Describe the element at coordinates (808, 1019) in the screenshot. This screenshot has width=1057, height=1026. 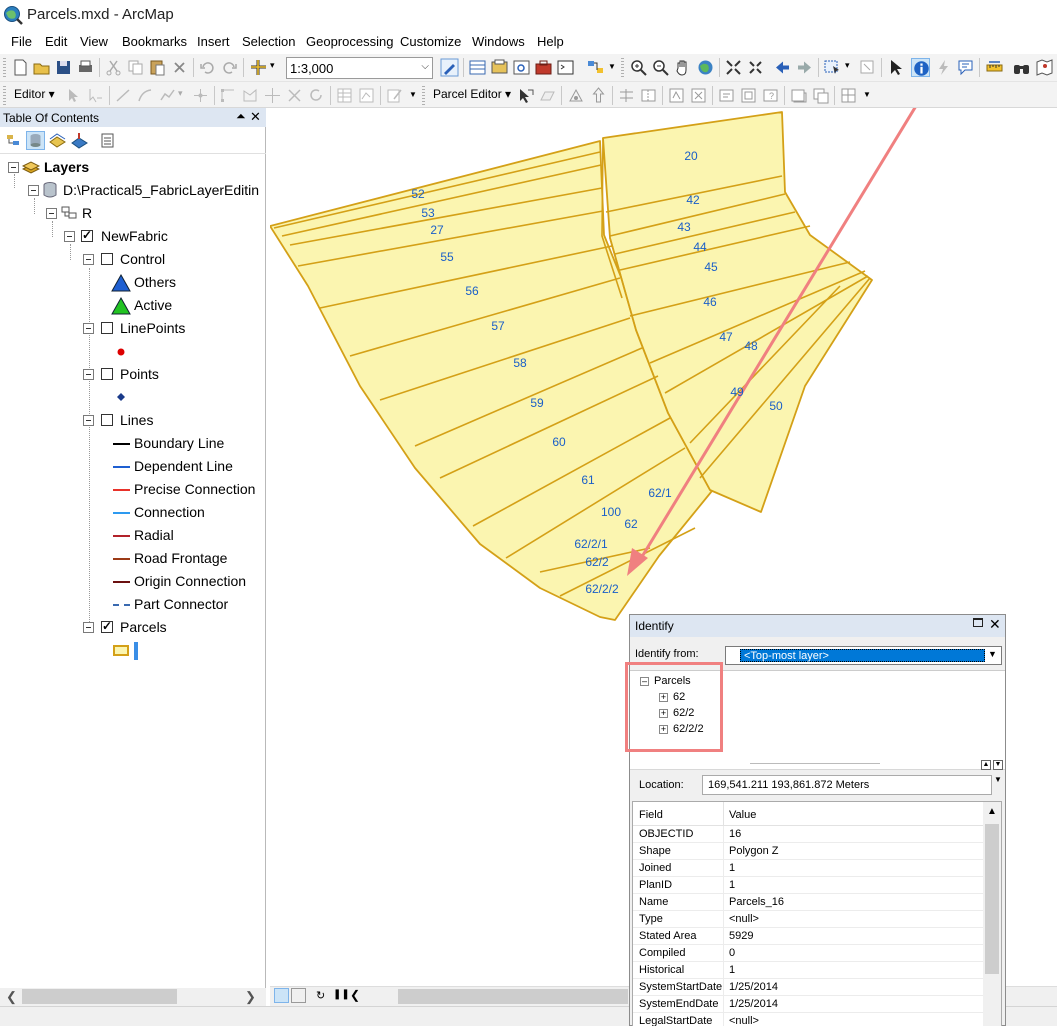
I see `attribute-row: LegalStartDate <null>` at that location.